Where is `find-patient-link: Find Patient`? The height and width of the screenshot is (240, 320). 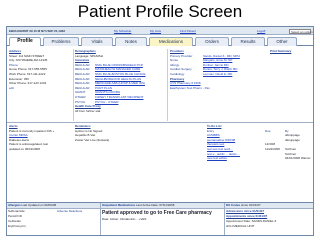 find-patient-link: Find Patient is located at coordinates (188, 31).